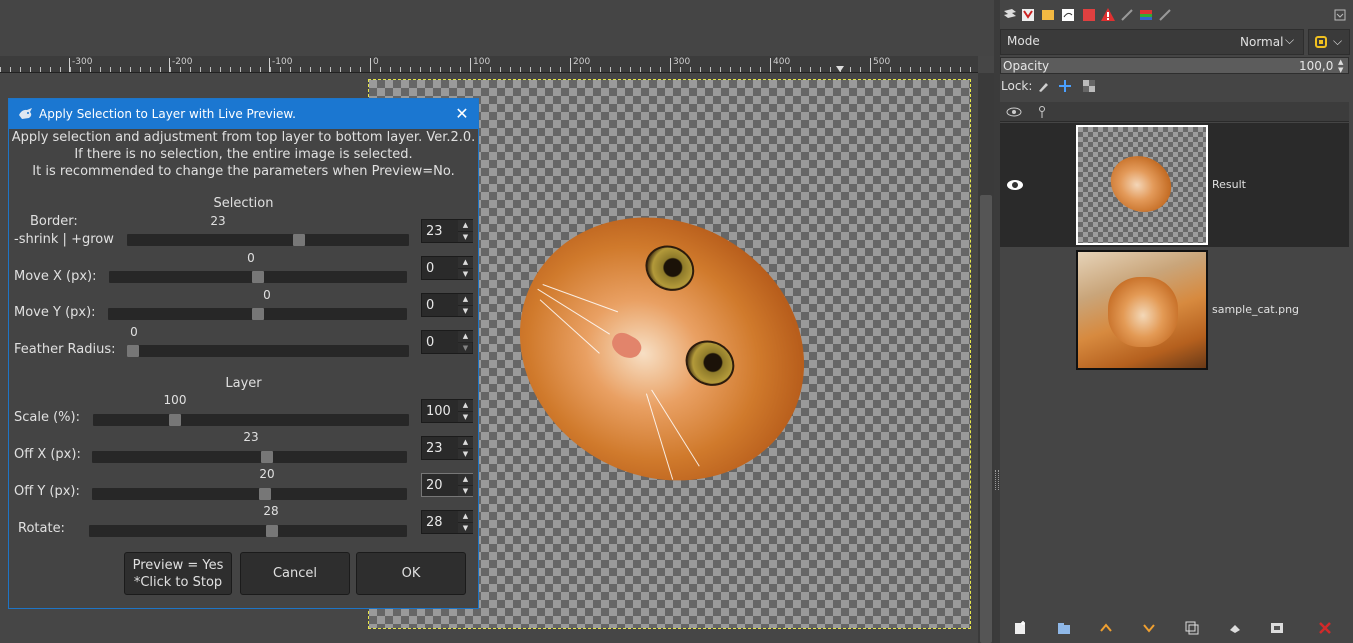 The width and height of the screenshot is (1353, 643). What do you see at coordinates (462, 114) in the screenshot?
I see `close-icon: ✕` at bounding box center [462, 114].